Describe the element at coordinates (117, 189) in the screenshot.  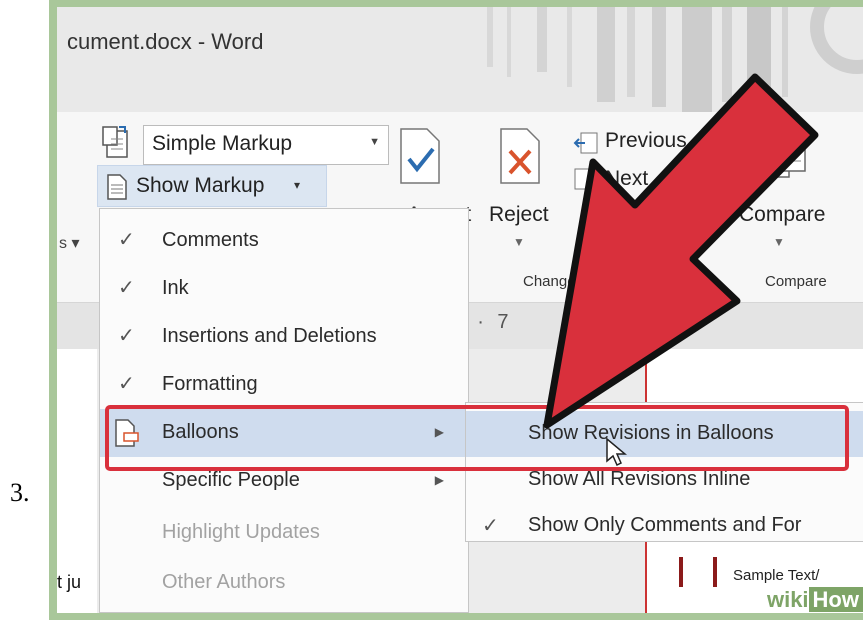
I see `show-markup-doc-icon` at that location.